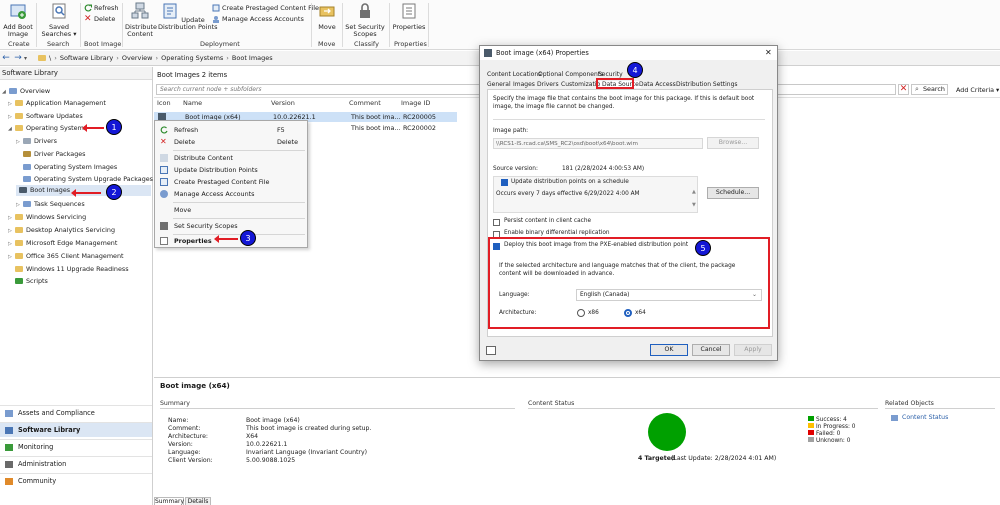 The width and height of the screenshot is (1000, 505). I want to click on tree-item-win11-readiness: Windows 11 Upgrade Readiness, so click(68, 269).